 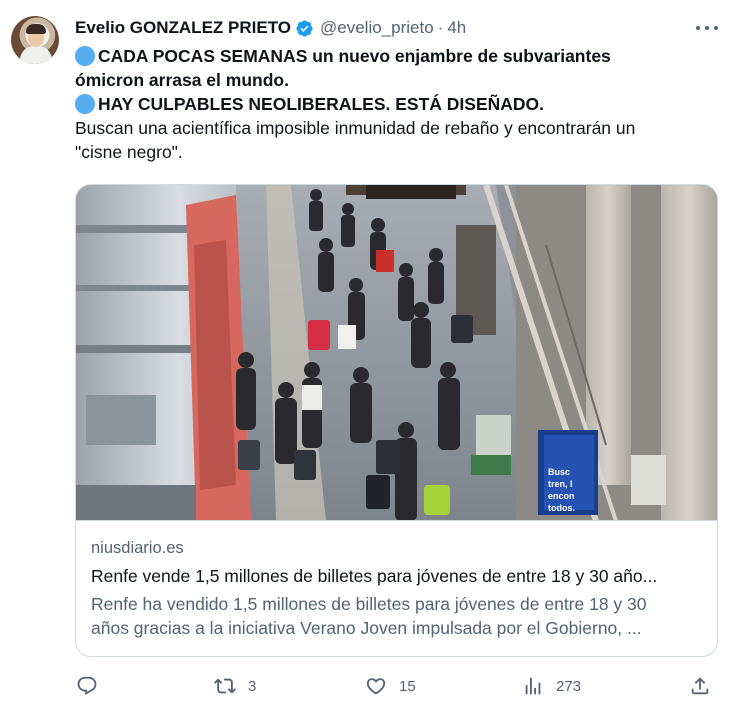 What do you see at coordinates (36, 29) in the screenshot?
I see `avatar-hair` at bounding box center [36, 29].